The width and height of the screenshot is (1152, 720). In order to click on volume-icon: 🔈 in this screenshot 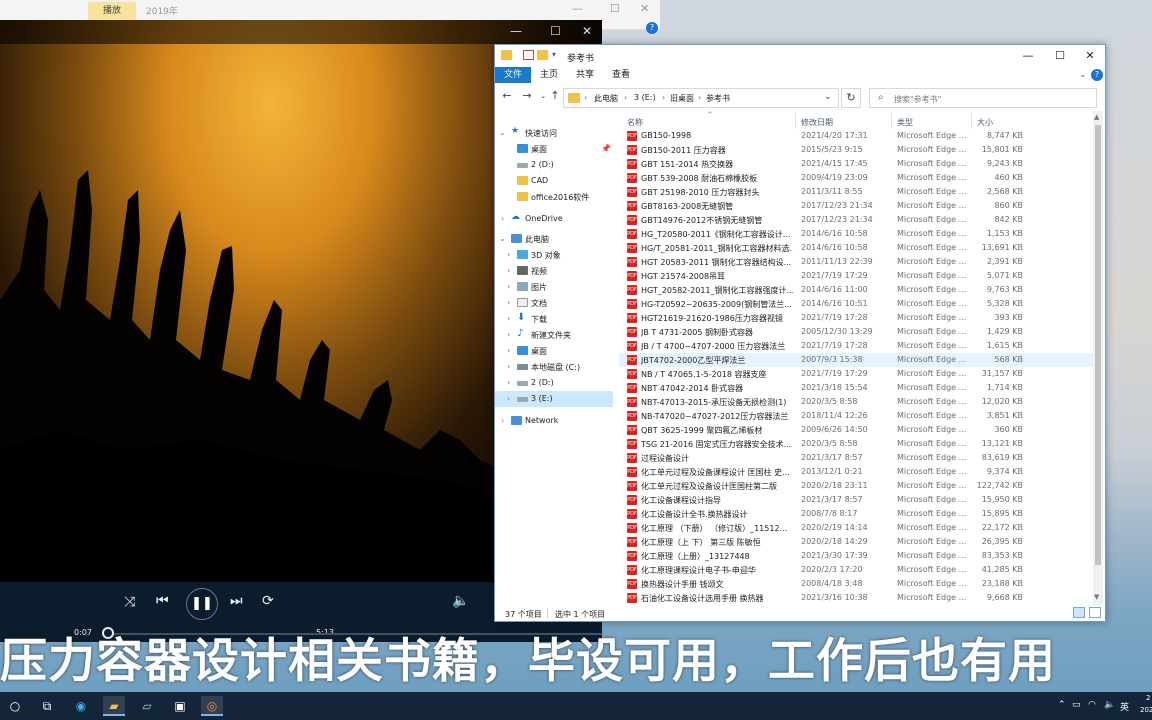, I will do `click(460, 601)`.